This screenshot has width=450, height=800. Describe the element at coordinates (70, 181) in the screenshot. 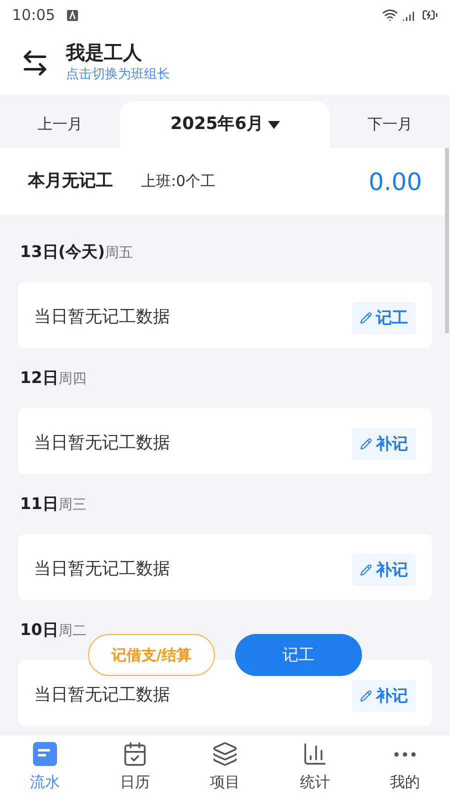

I see `summary-title: 本月无记工` at that location.